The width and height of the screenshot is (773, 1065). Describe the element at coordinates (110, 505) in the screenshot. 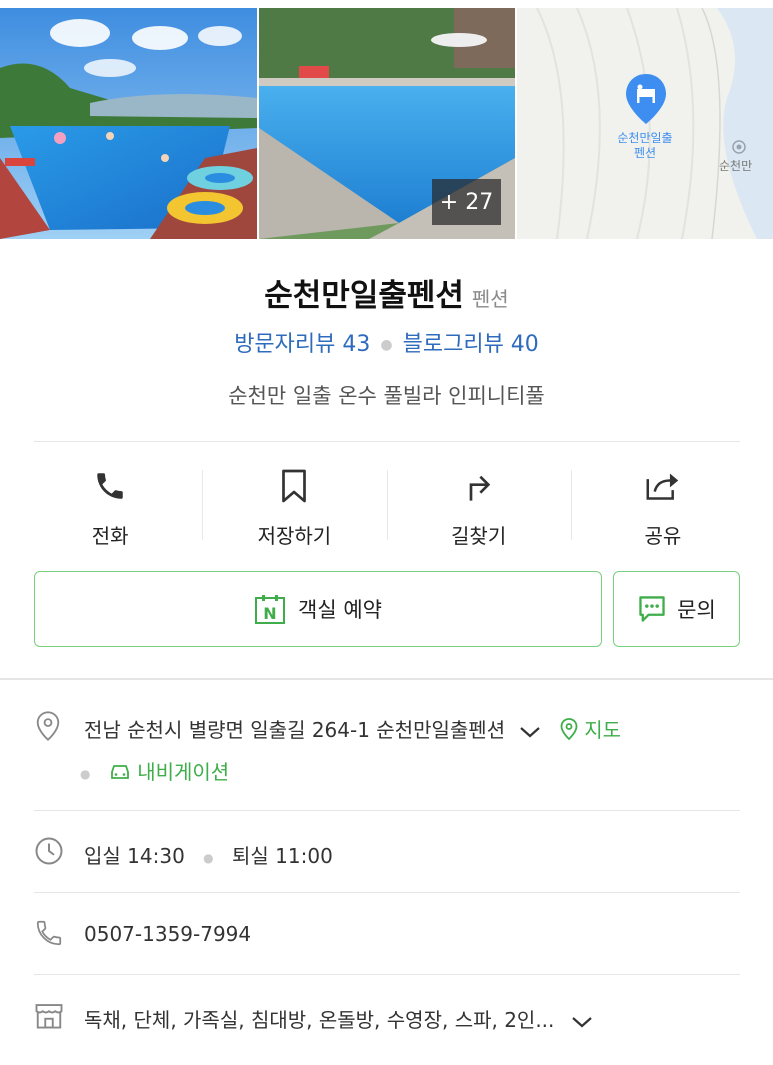

I see `call-action: 전화` at that location.